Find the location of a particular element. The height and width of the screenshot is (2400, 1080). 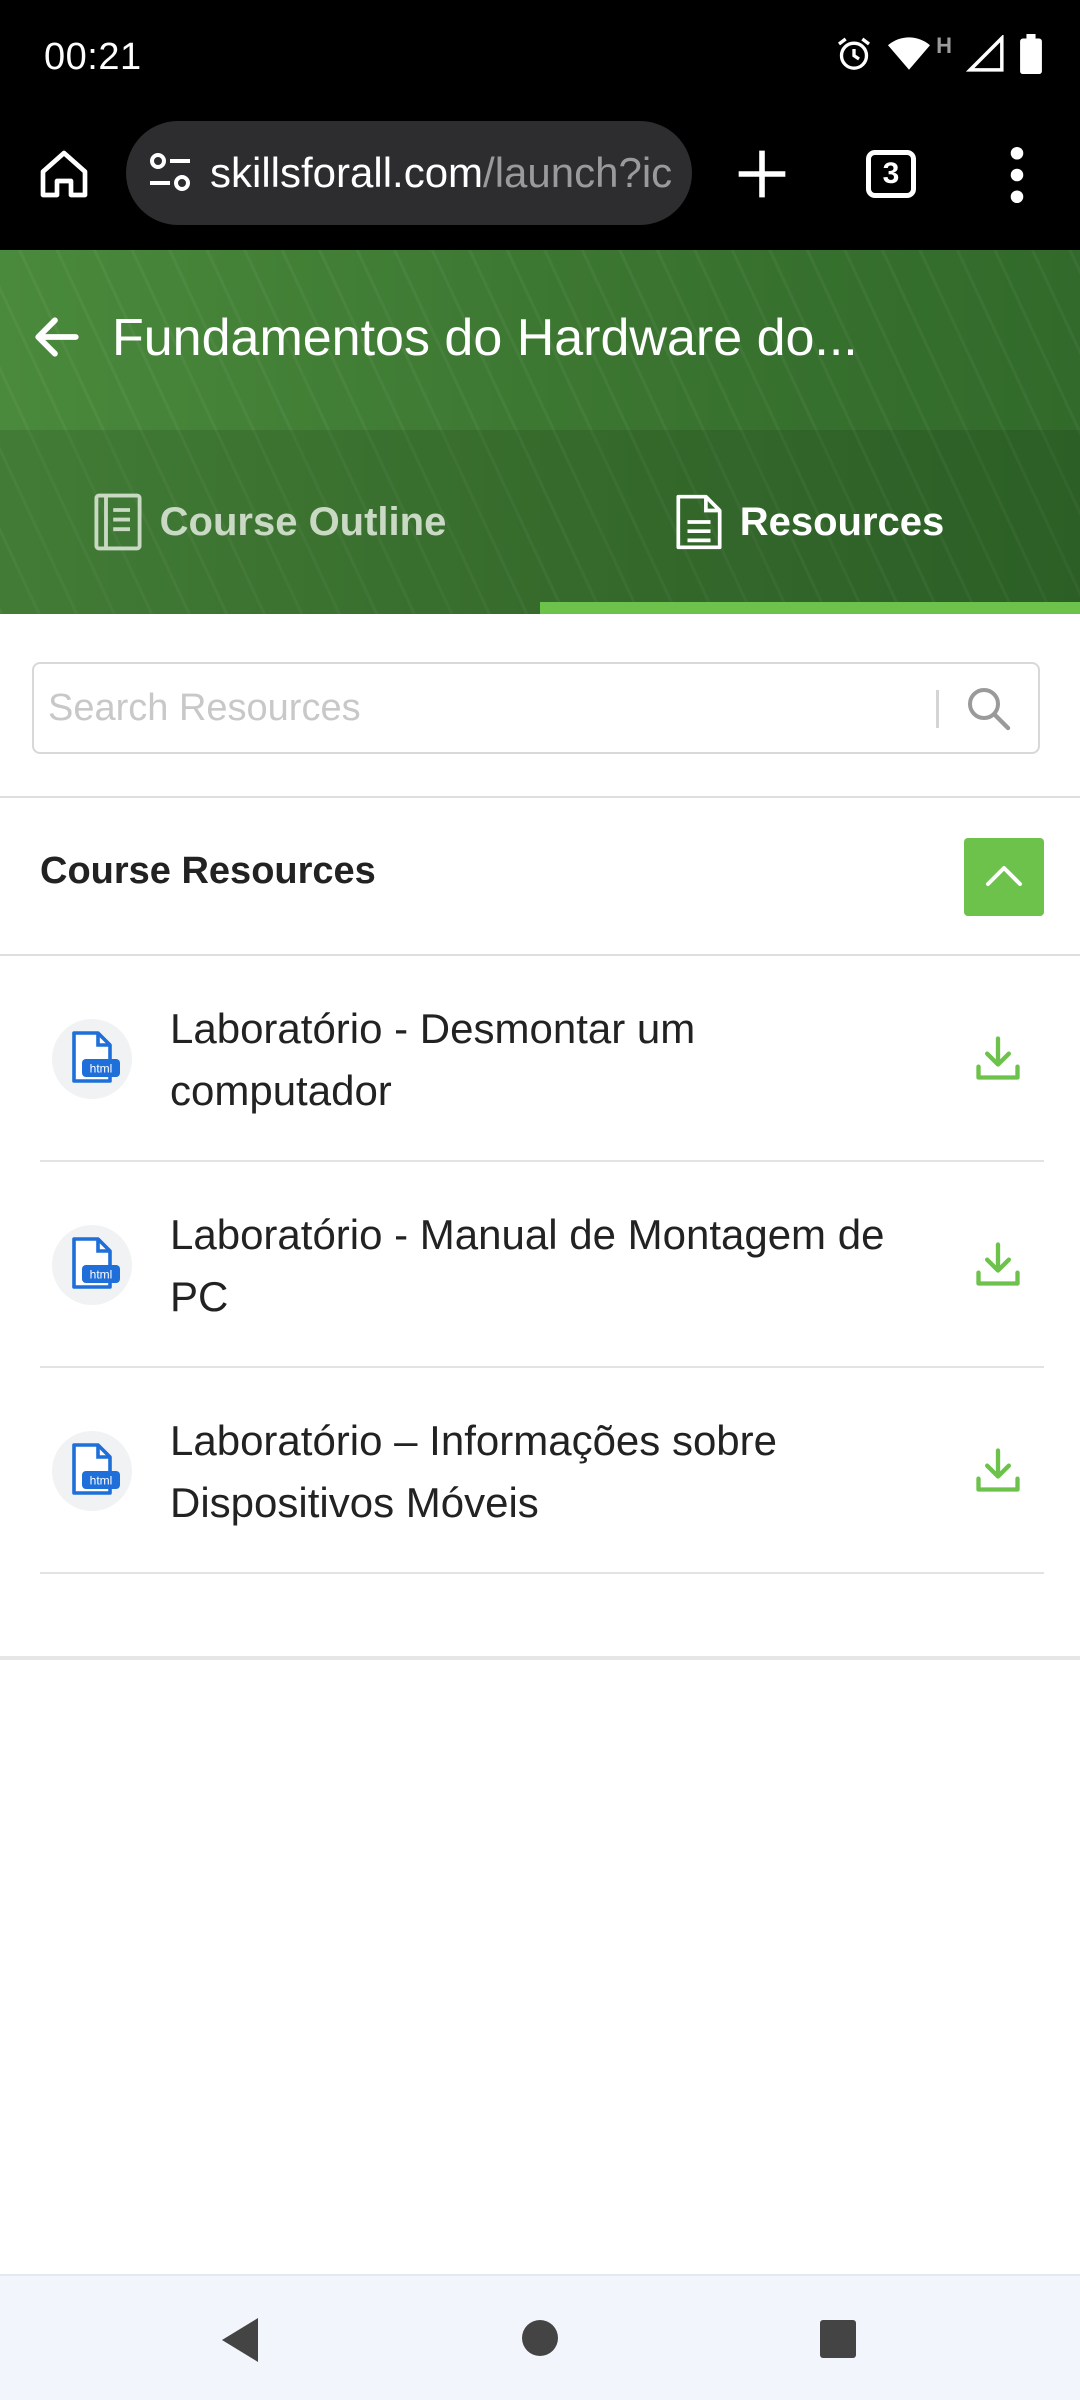

back-arrow-icon is located at coordinates (57, 337).